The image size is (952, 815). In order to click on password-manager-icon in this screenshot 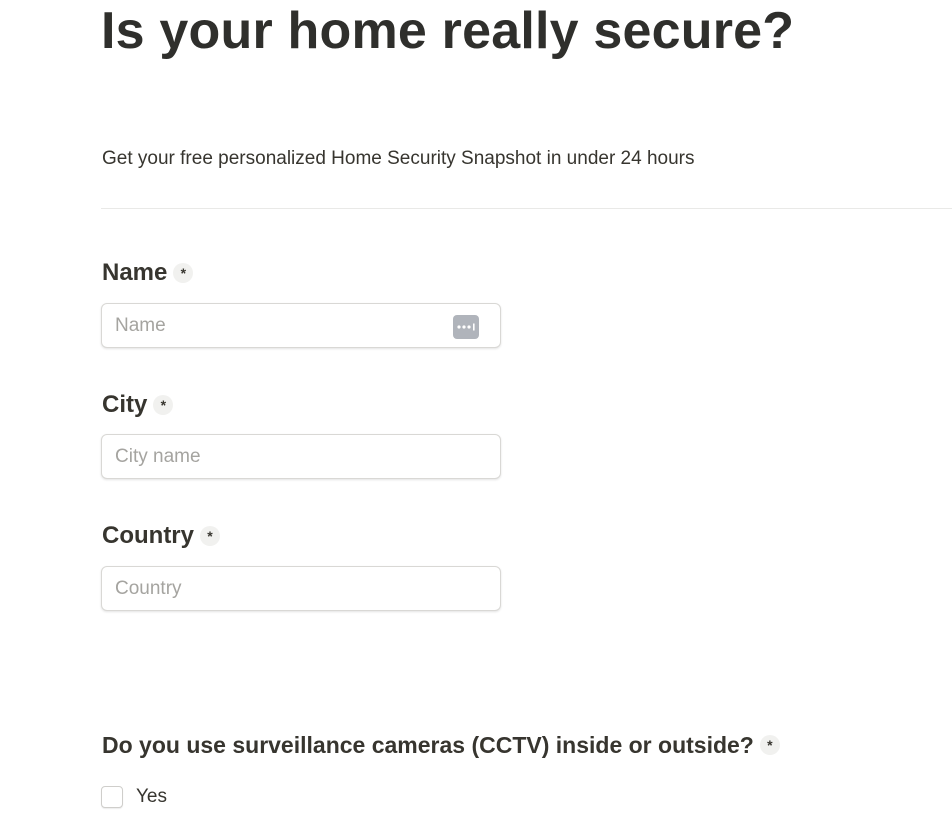, I will do `click(466, 327)`.